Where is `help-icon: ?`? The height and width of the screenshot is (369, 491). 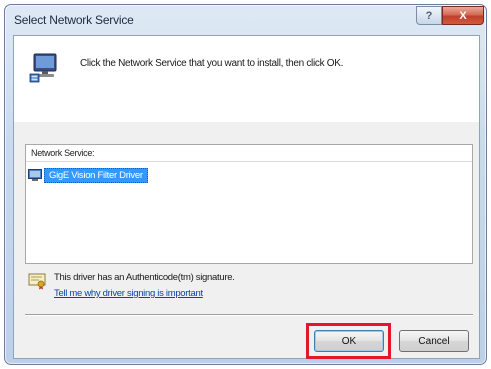
help-icon: ? is located at coordinates (429, 15).